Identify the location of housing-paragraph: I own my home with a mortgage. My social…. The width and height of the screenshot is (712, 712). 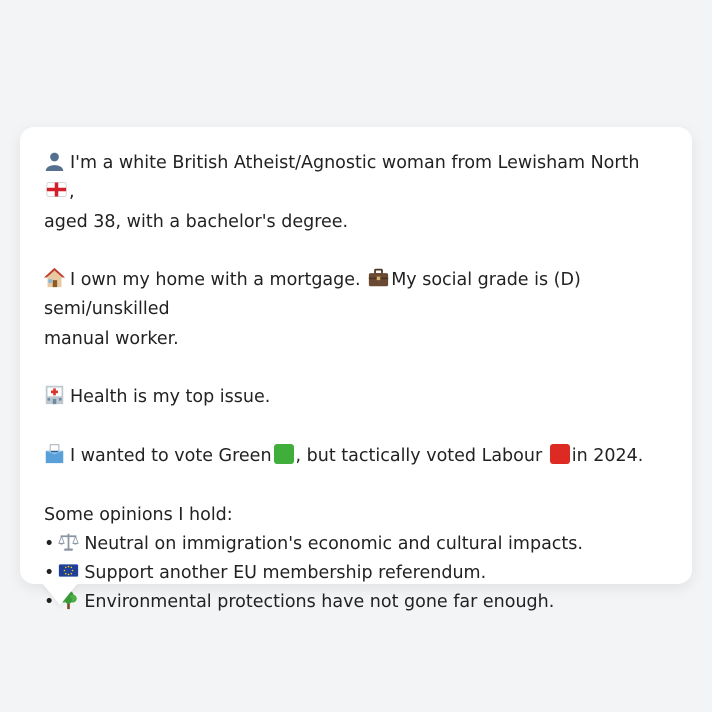
(356, 310).